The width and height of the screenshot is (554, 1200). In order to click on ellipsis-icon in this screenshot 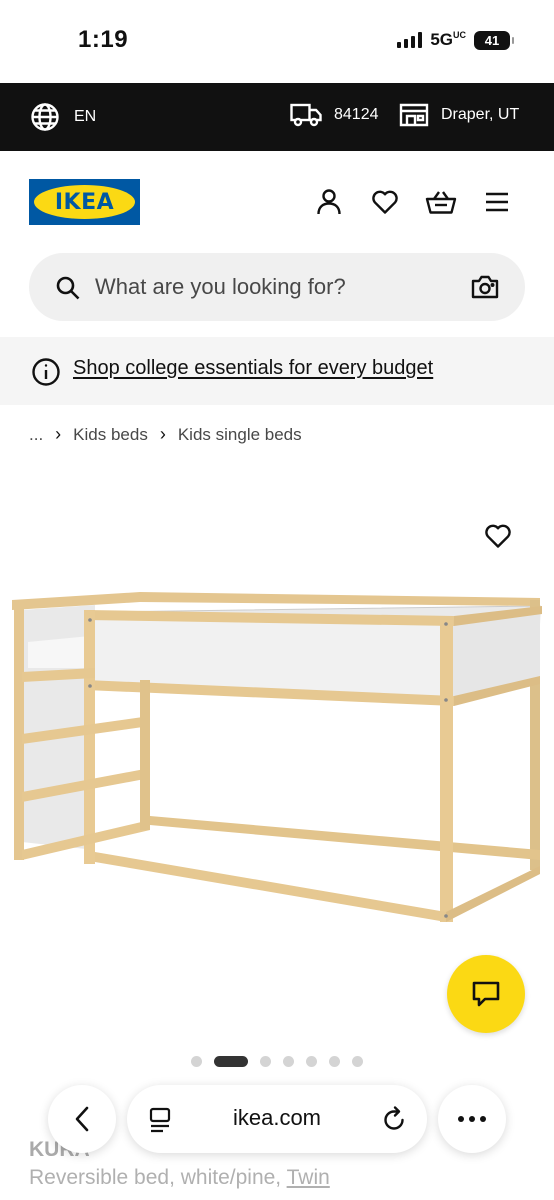, I will do `click(472, 1119)`.